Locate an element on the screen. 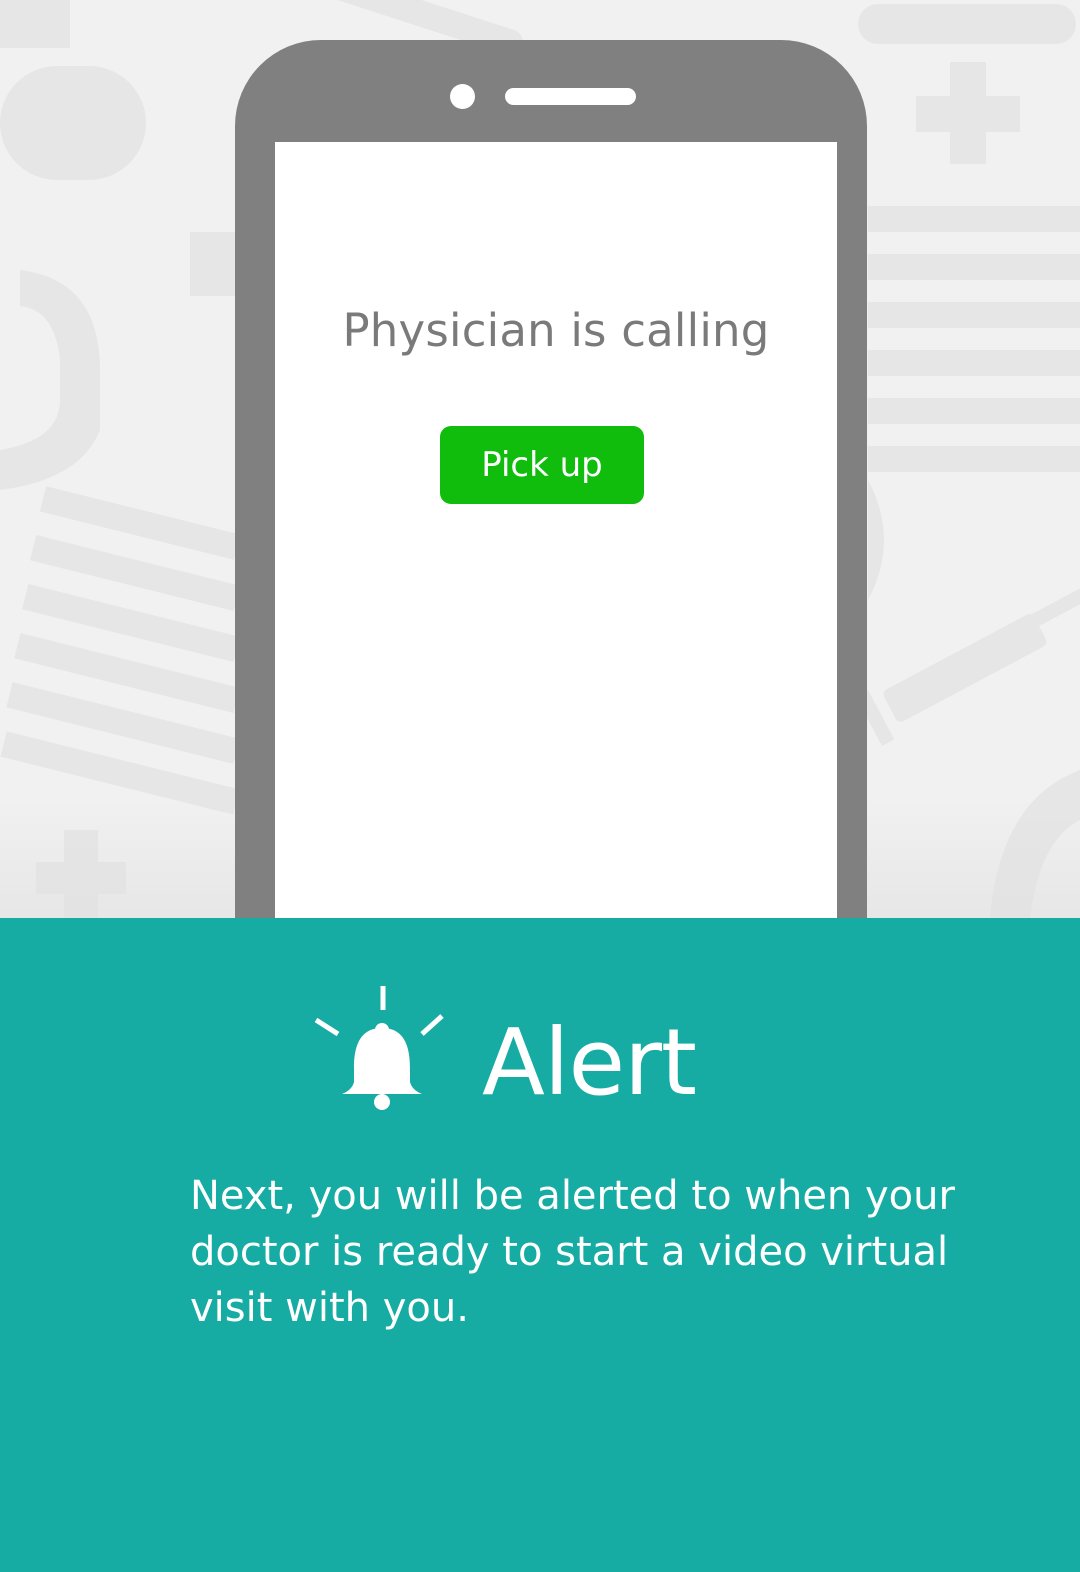 This screenshot has height=1572, width=1080. pick-up-button: Pick up is located at coordinates (542, 465).